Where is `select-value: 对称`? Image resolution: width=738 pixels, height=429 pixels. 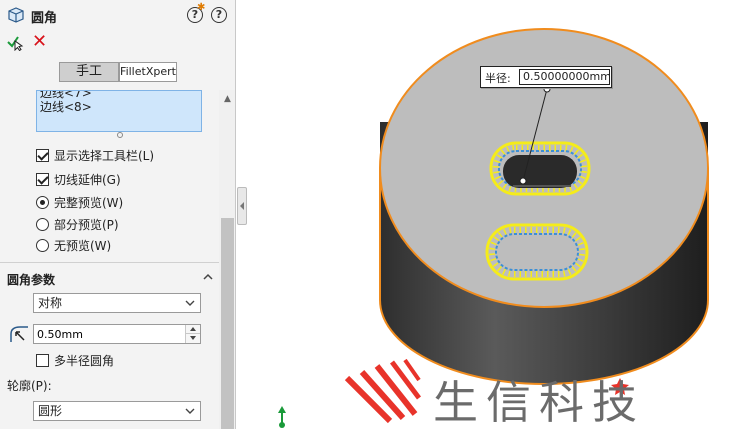 select-value: 对称 is located at coordinates (50, 303).